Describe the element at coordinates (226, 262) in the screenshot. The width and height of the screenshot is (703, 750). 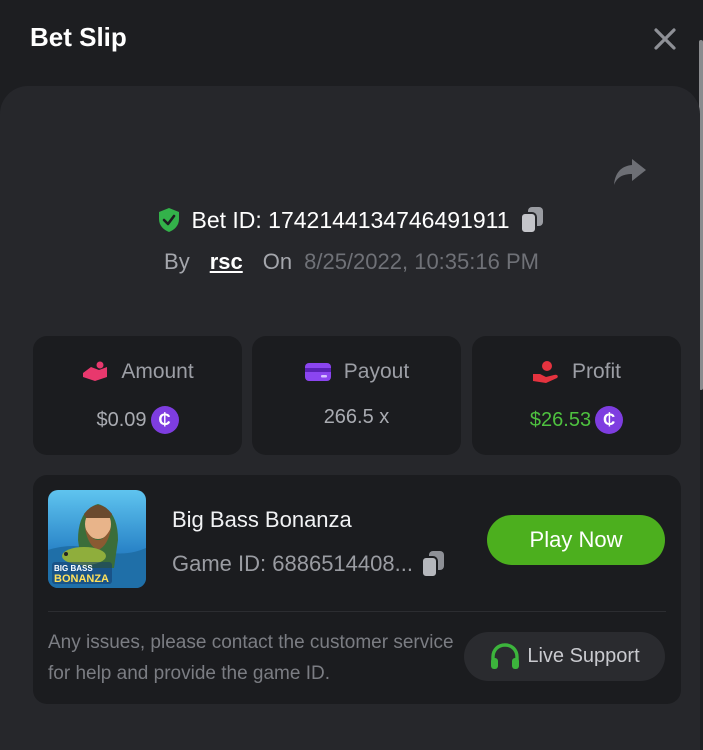
I see `user-link: rsc` at that location.